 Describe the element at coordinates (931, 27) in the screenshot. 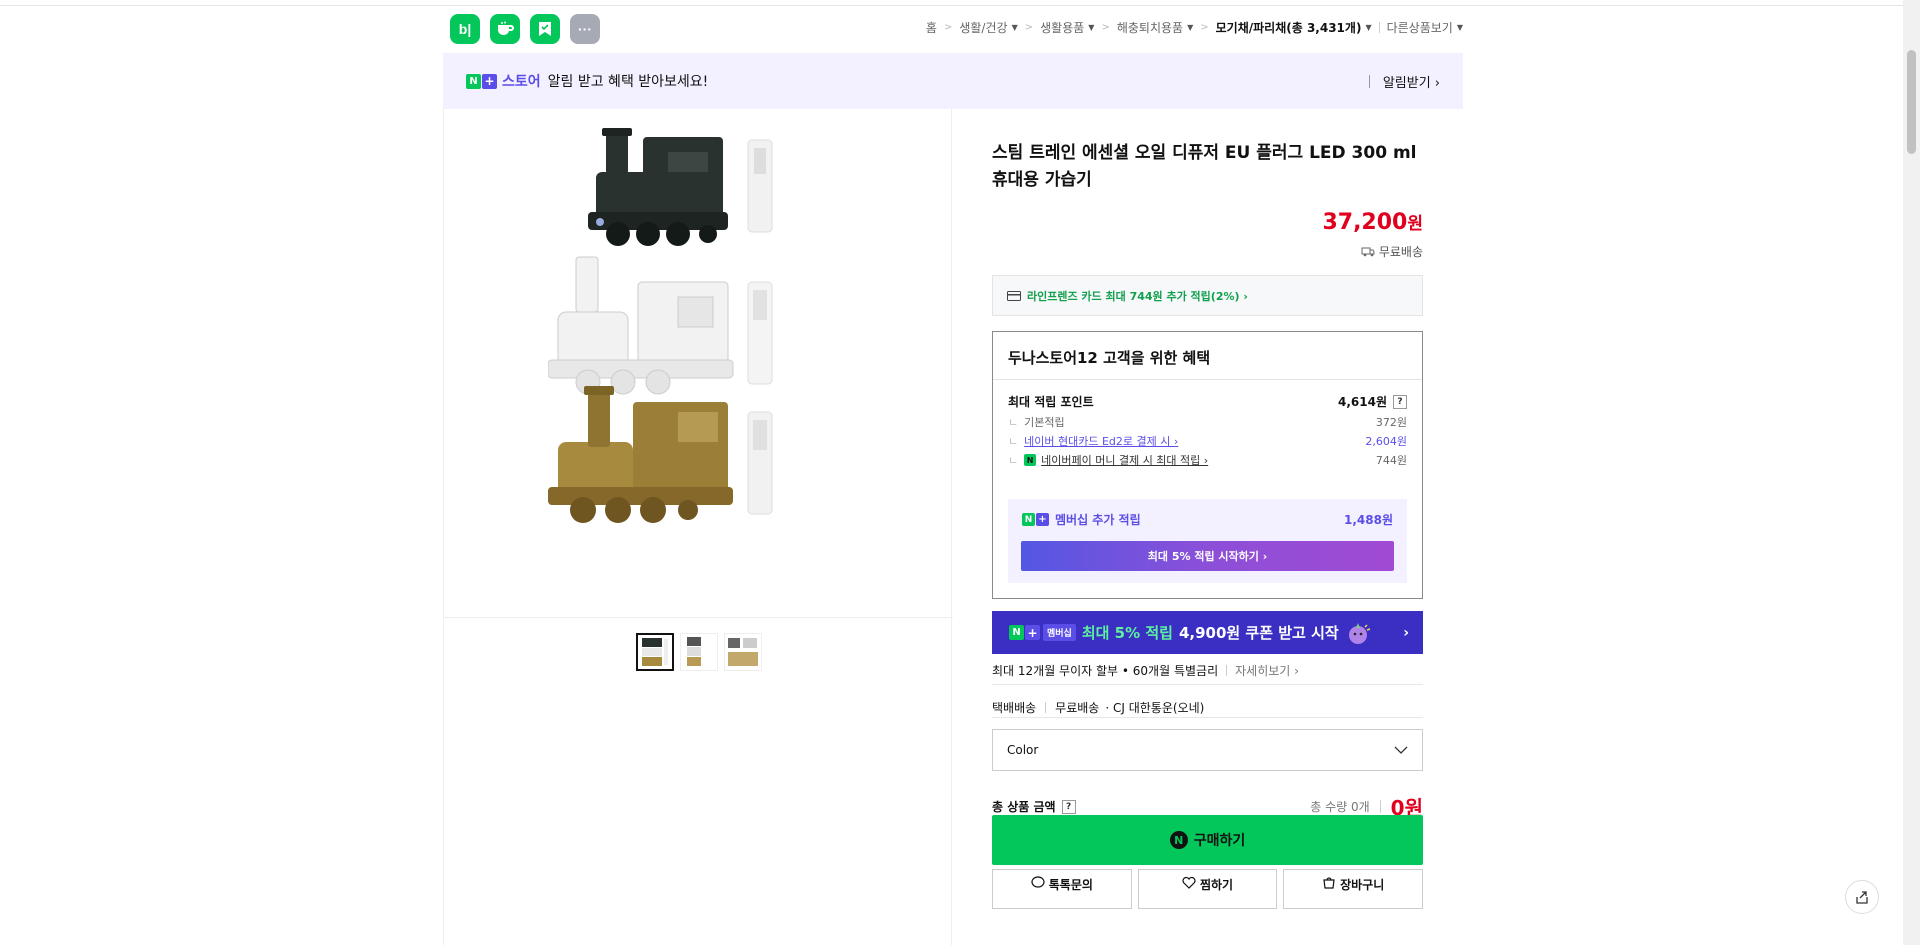

I see `breadcrumb-home: 홈` at that location.